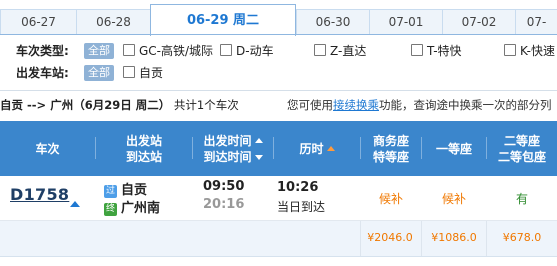 The width and height of the screenshot is (557, 266). Describe the element at coordinates (333, 21) in the screenshot. I see `tab-date-0630: 06-30` at that location.